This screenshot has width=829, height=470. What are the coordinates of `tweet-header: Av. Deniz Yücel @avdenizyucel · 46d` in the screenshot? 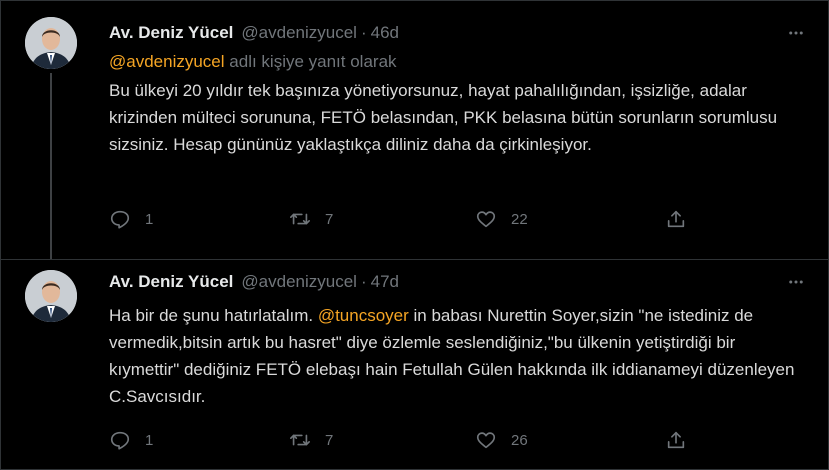 It's located at (458, 33).